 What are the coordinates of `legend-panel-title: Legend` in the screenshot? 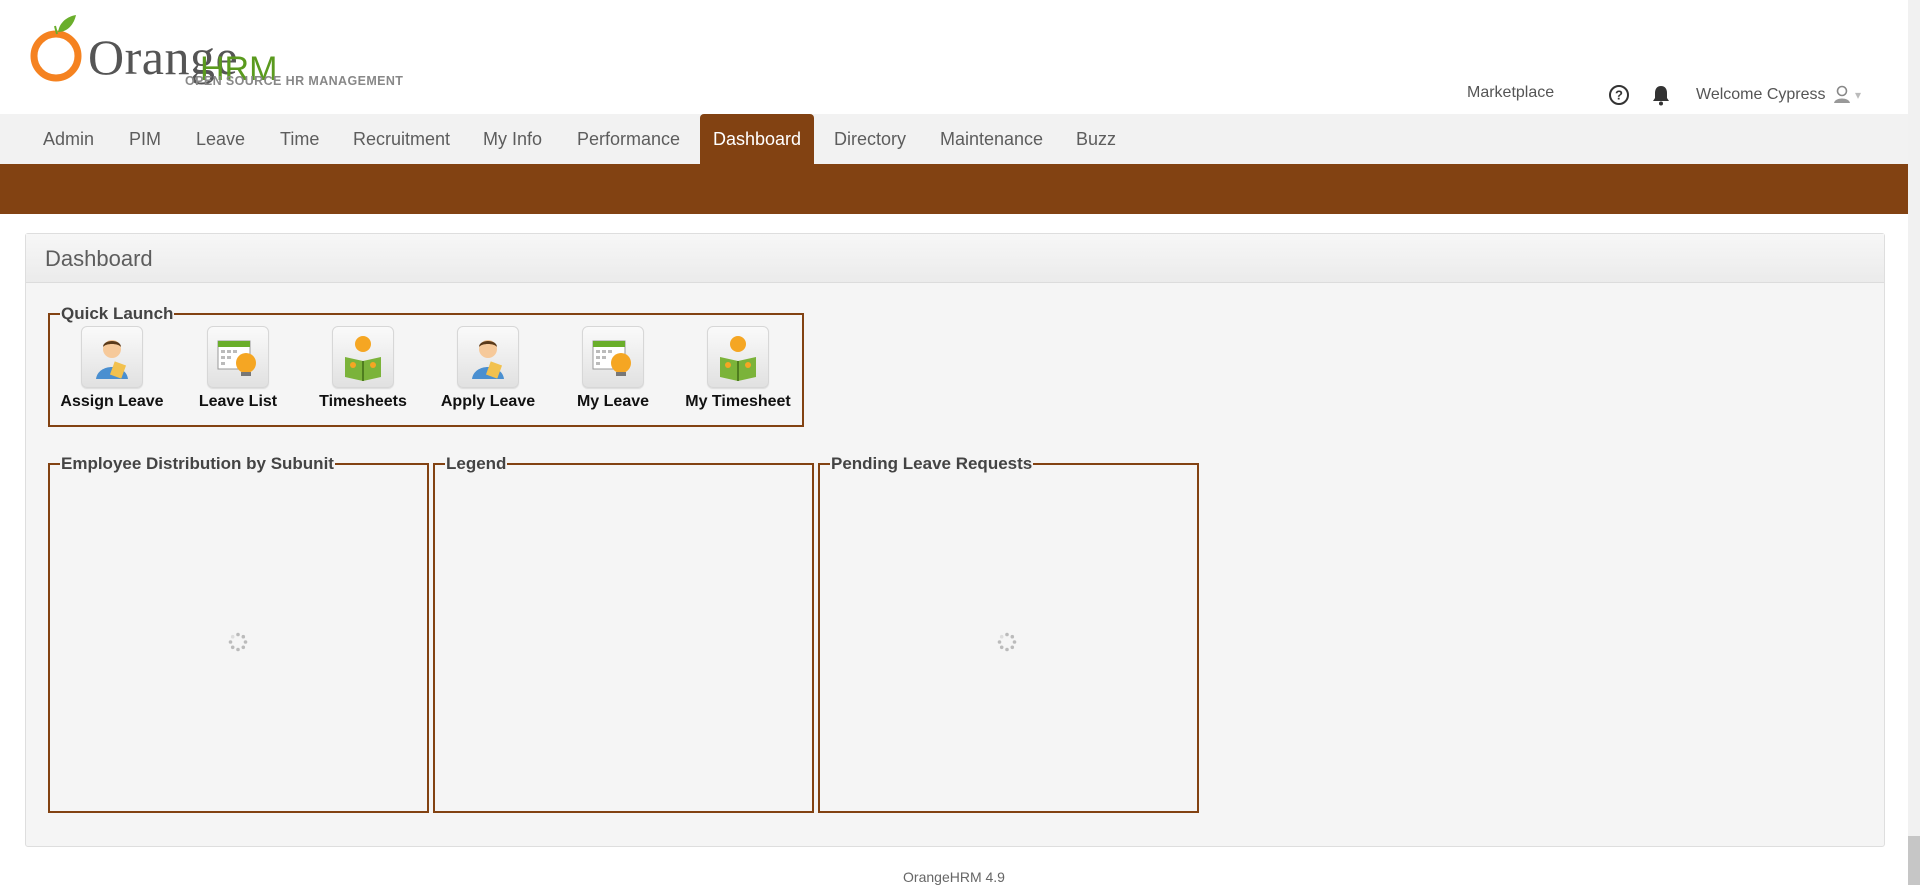 It's located at (476, 463).